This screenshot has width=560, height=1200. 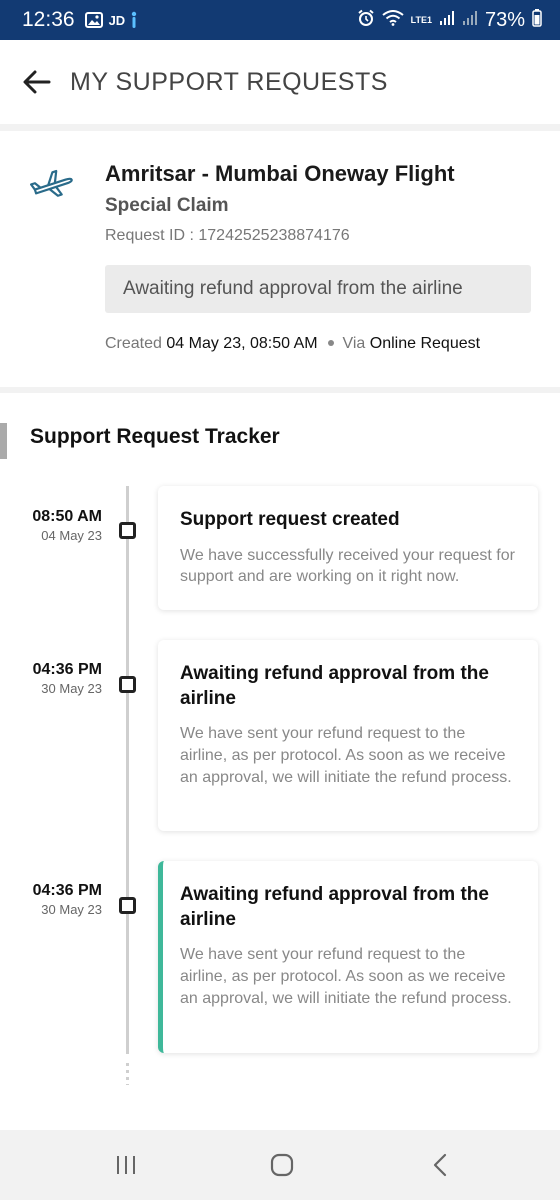 I want to click on timeline-line, so click(x=127, y=770).